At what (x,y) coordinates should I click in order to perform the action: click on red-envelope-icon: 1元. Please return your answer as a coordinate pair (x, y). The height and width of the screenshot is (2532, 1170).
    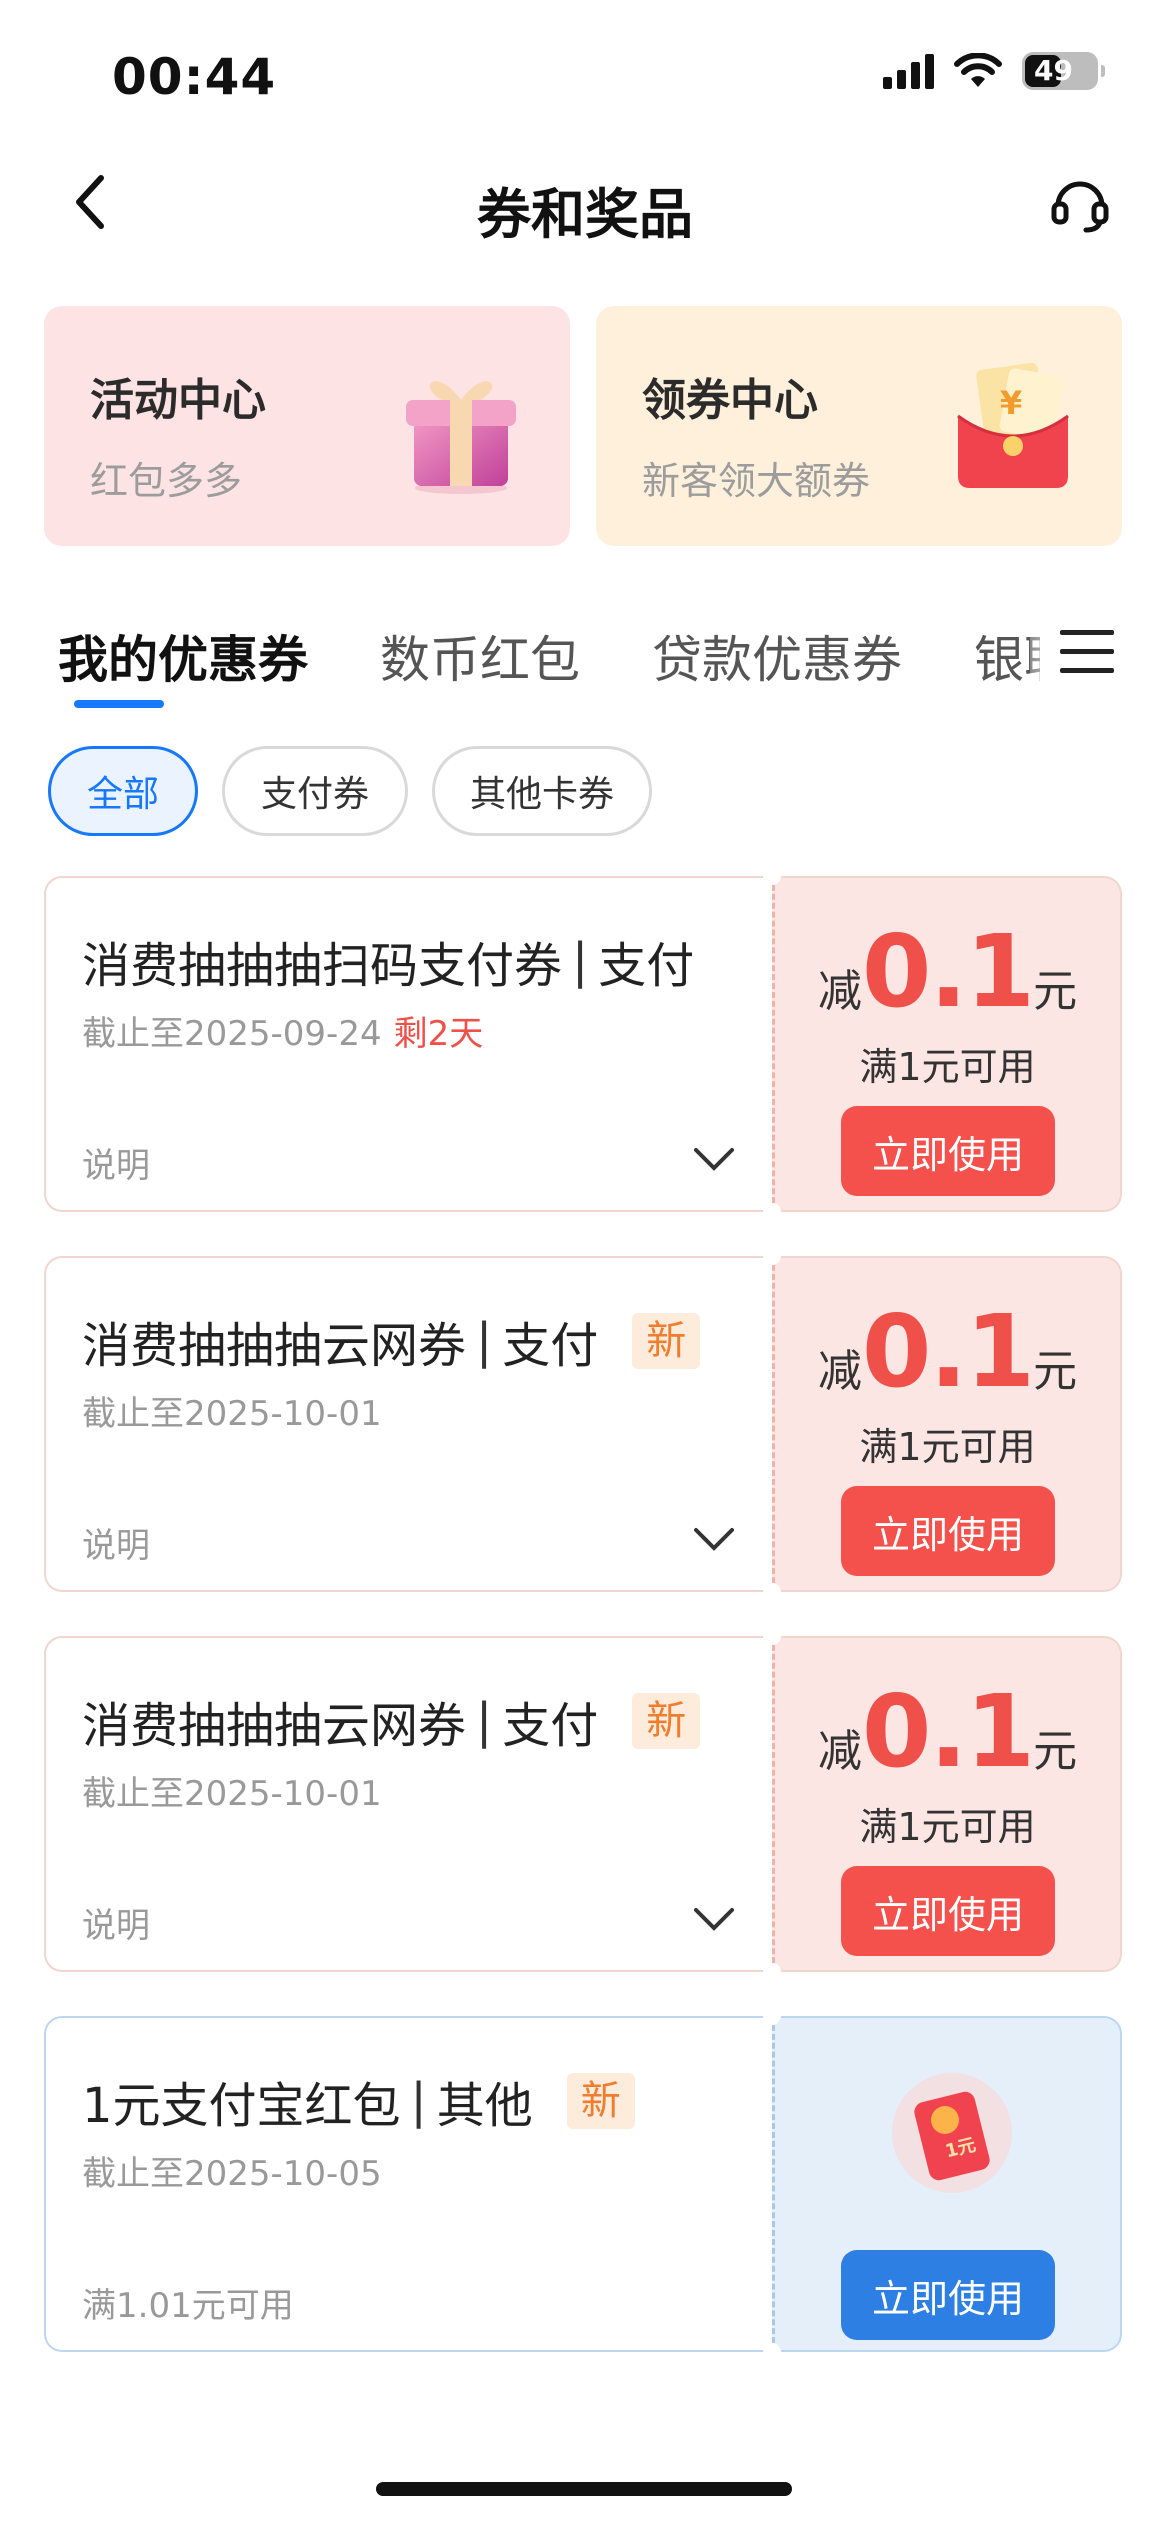
    Looking at the image, I should click on (952, 2133).